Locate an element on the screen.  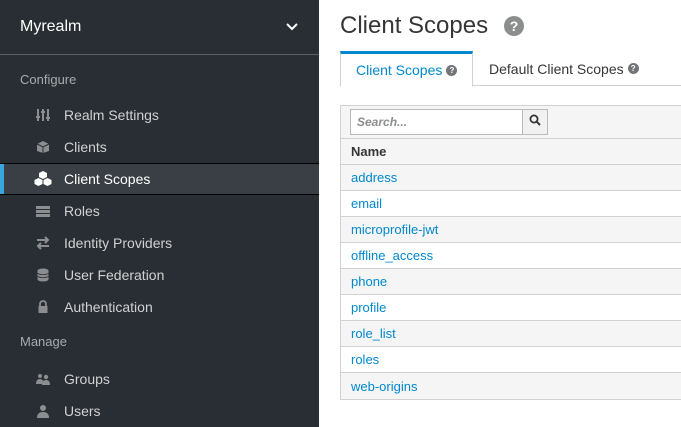
table-row: role_list is located at coordinates (511, 334).